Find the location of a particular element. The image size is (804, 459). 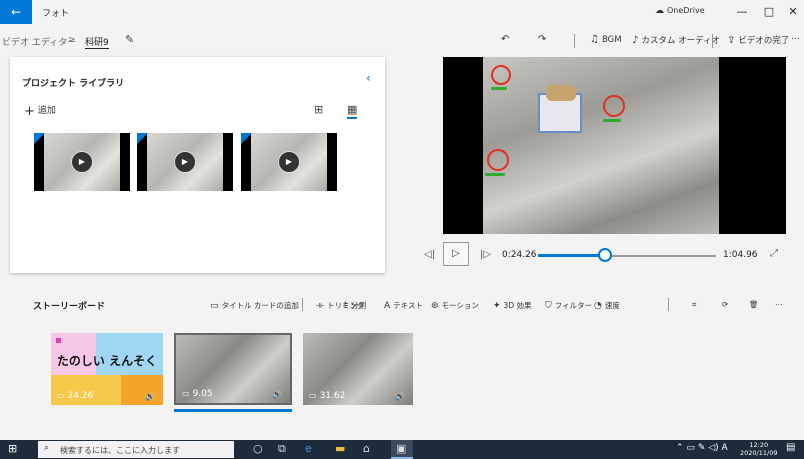

ime-mode: A is located at coordinates (725, 448).